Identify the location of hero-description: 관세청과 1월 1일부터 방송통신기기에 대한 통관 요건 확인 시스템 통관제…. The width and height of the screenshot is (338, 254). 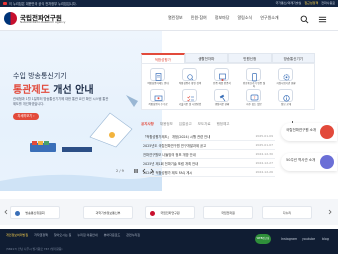
(61, 101).